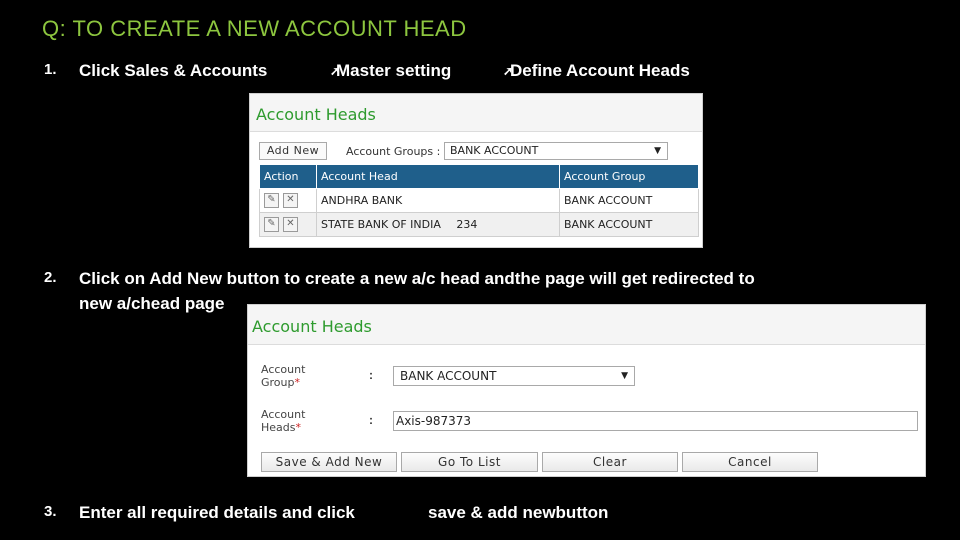 Image resolution: width=960 pixels, height=540 pixels. I want to click on step-2-number: 2., so click(50, 277).